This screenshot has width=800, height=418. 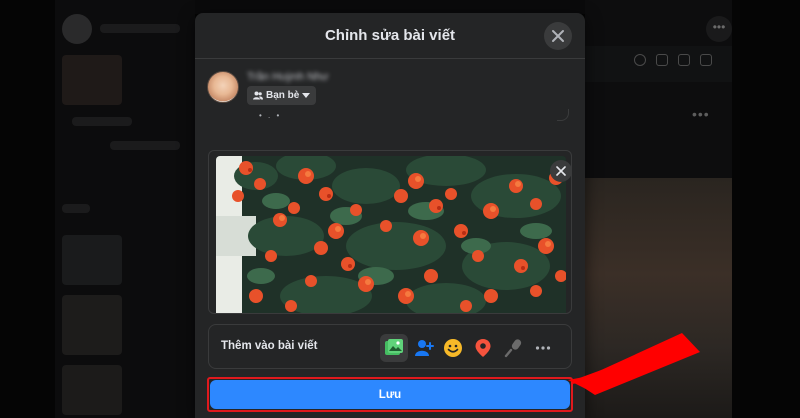 I want to click on microphone-button, so click(x=513, y=348).